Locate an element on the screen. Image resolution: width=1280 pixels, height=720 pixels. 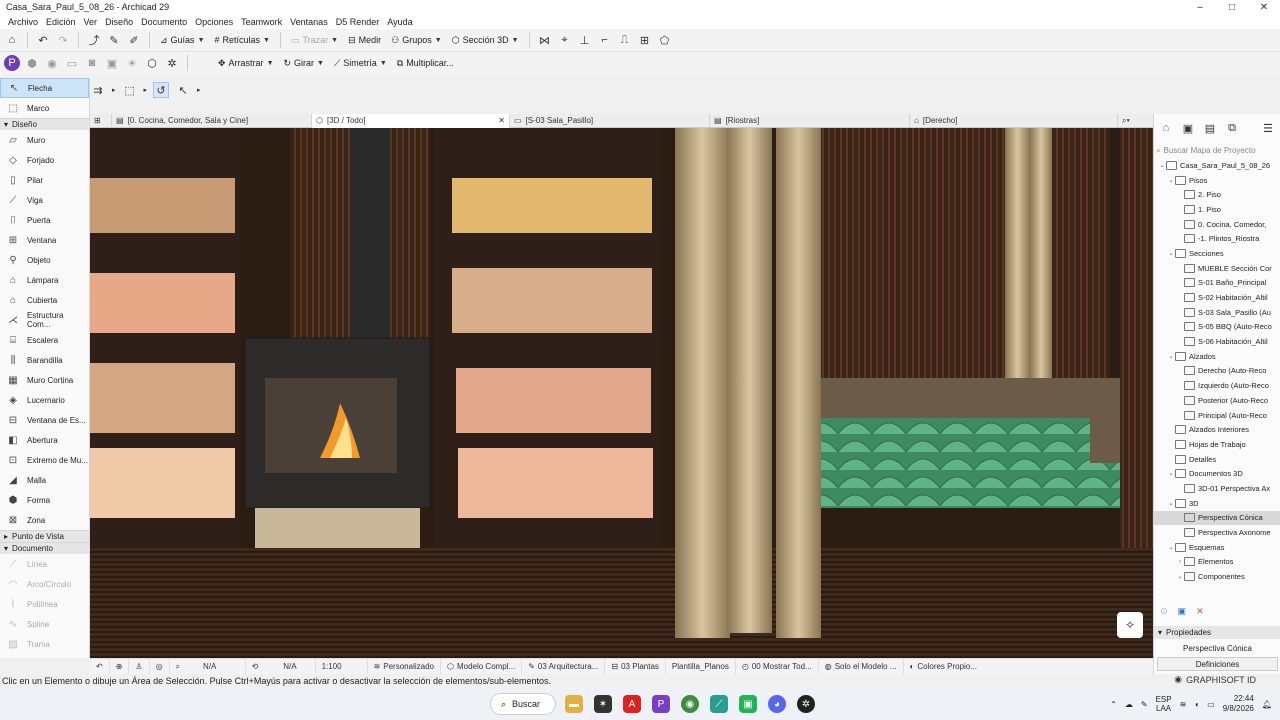
layout-book-icon: ▤ is located at coordinates (1210, 128).